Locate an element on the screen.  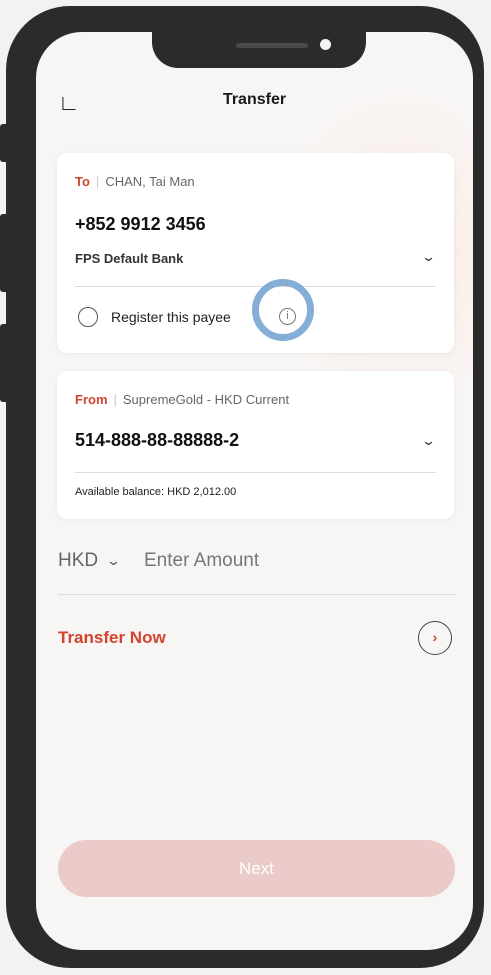
payee-phone-number: +852 9912 3456 is located at coordinates (140, 224).